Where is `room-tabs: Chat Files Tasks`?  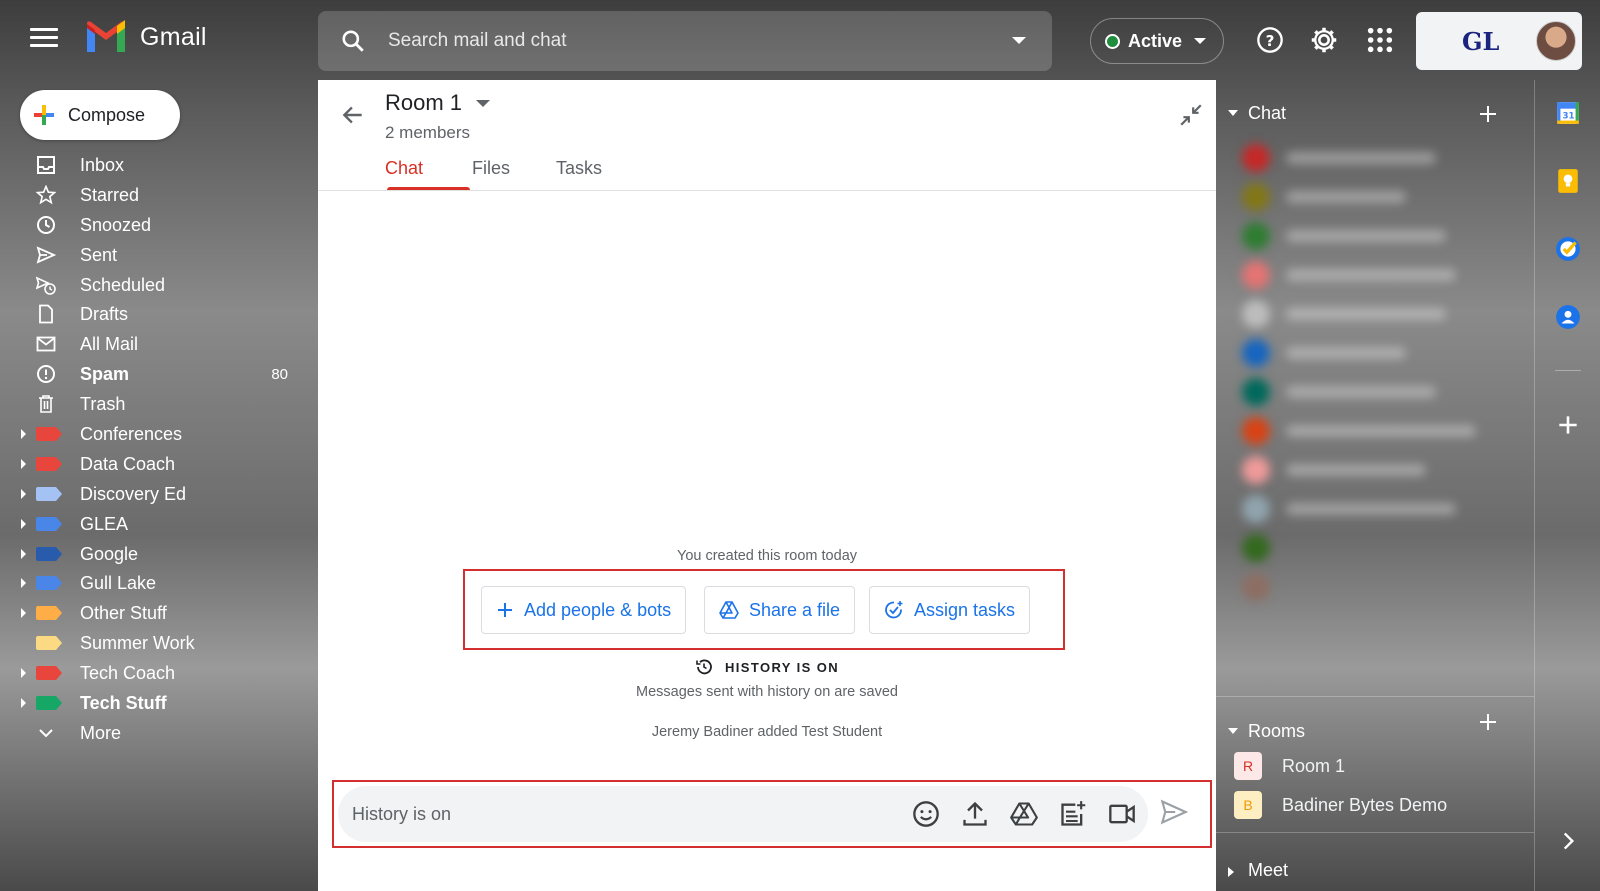 room-tabs: Chat Files Tasks is located at coordinates (493, 174).